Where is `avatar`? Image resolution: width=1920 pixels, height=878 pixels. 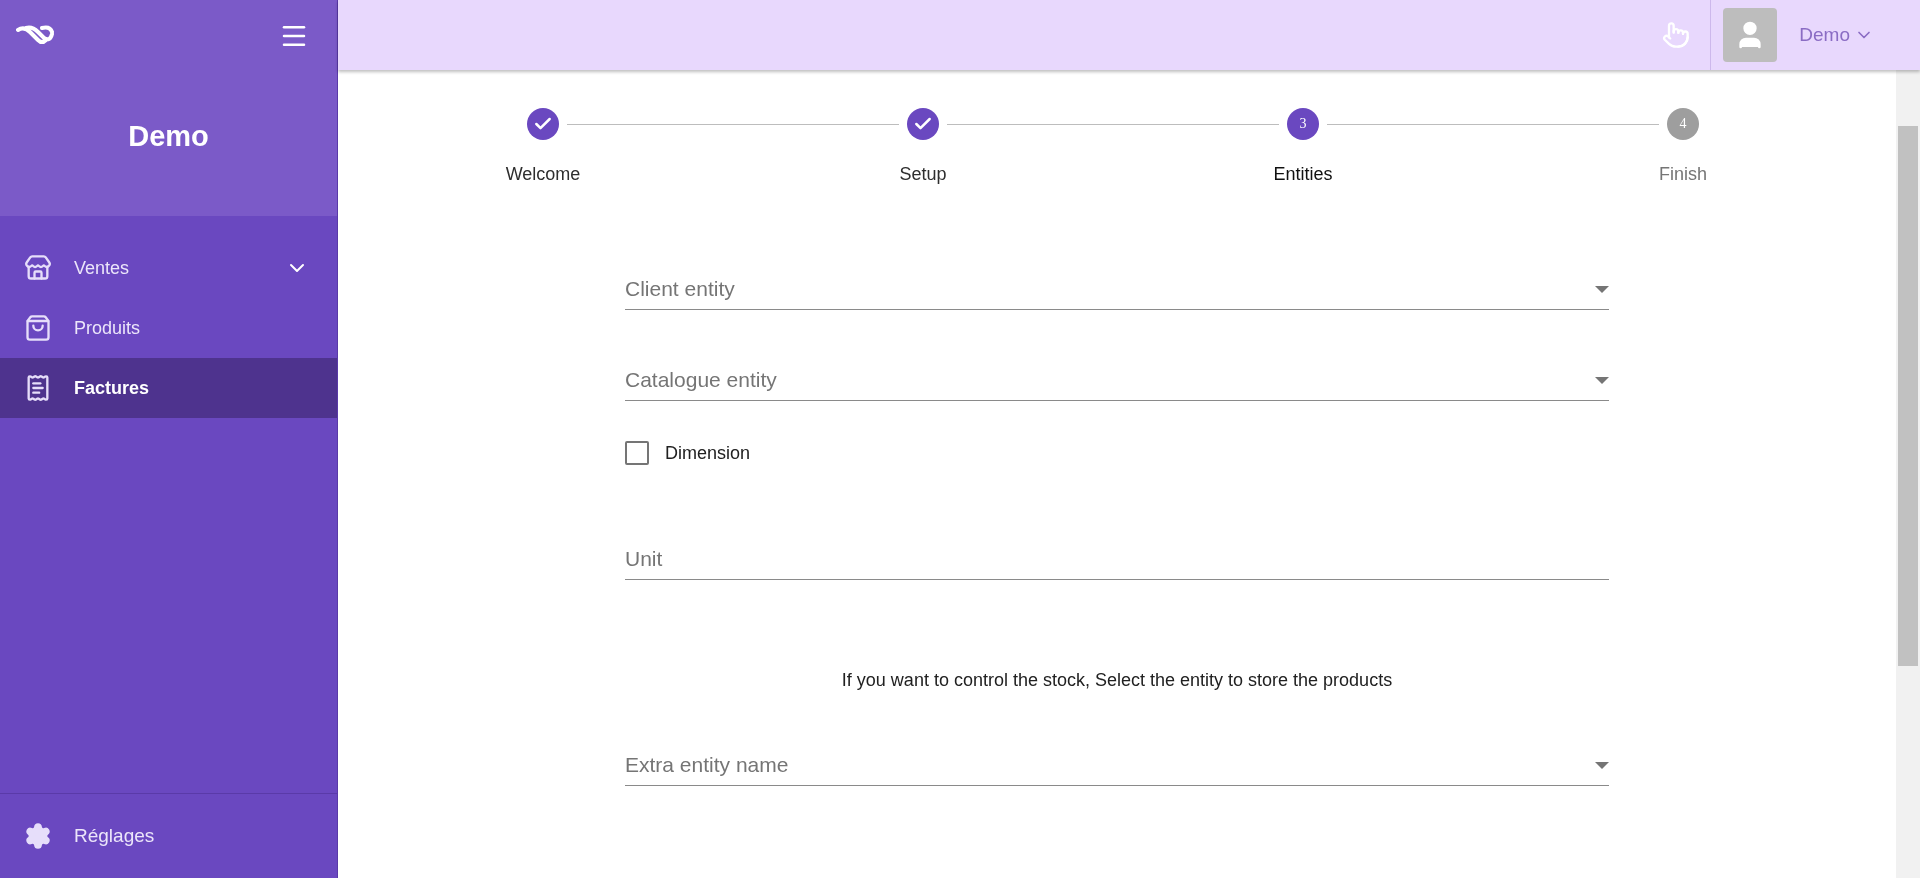
avatar is located at coordinates (1750, 35).